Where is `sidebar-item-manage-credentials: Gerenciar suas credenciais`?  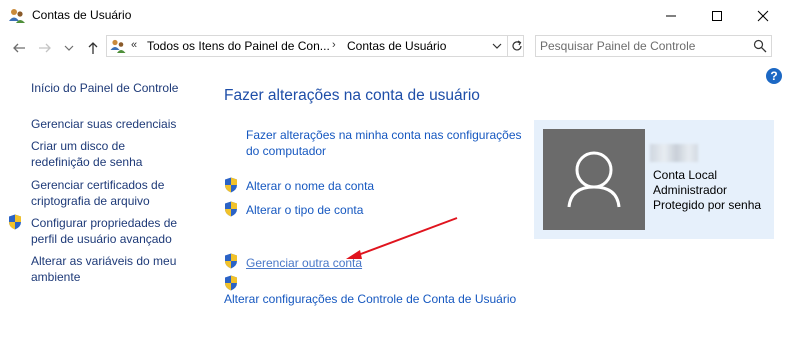 sidebar-item-manage-credentials: Gerenciar suas credenciais is located at coordinates (111, 124).